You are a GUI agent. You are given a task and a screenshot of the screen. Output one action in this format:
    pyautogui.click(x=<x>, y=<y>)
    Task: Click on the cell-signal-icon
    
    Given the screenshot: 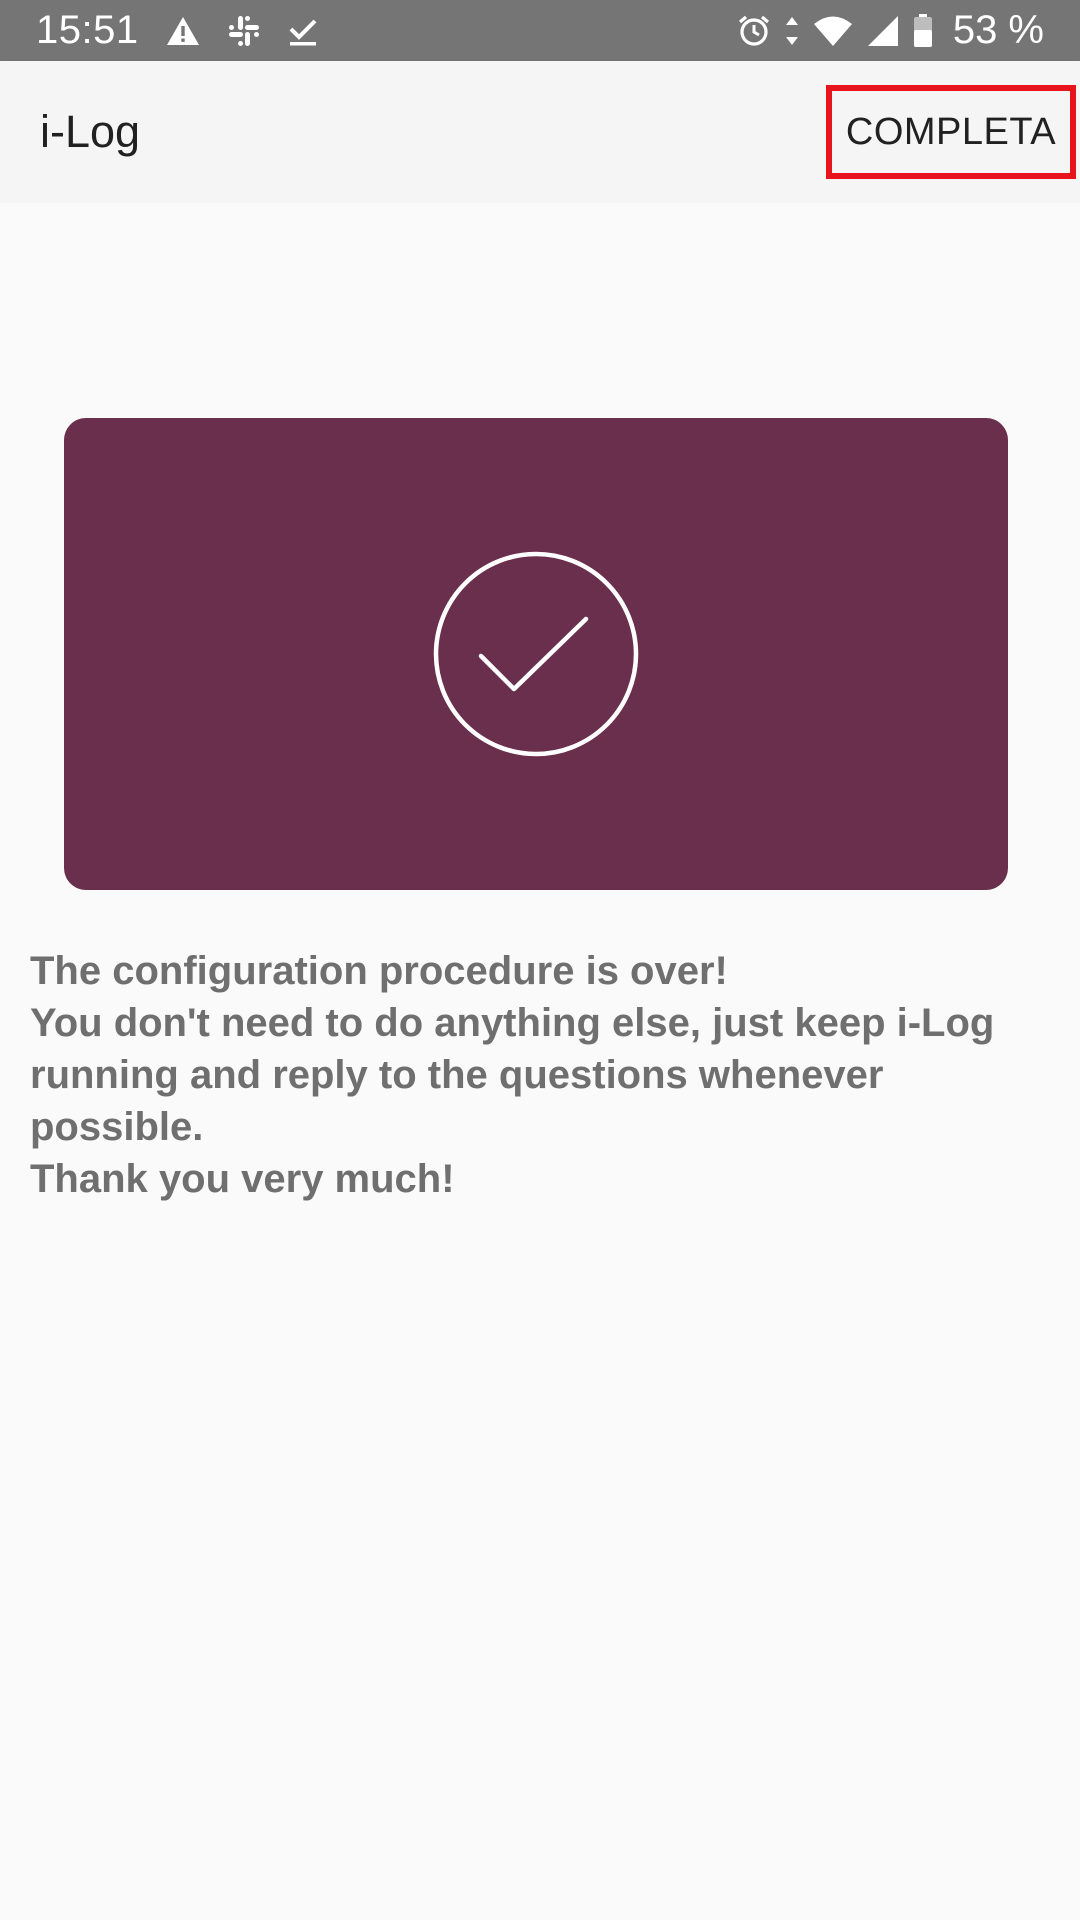 What is the action you would take?
    pyautogui.click(x=883, y=31)
    